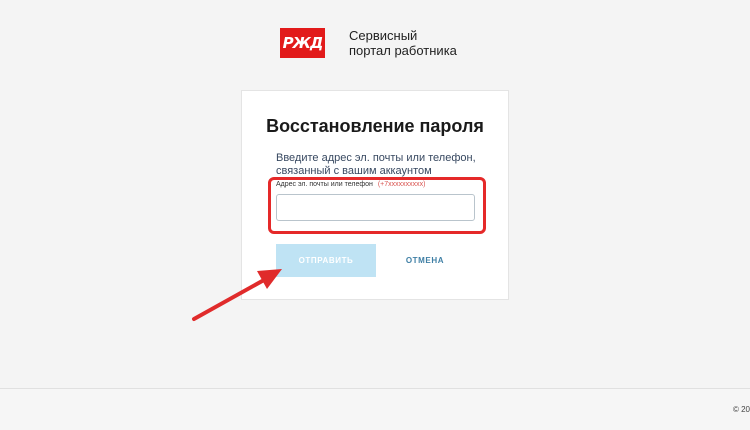 The height and width of the screenshot is (430, 750). Describe the element at coordinates (375, 409) in the screenshot. I see `footer` at that location.